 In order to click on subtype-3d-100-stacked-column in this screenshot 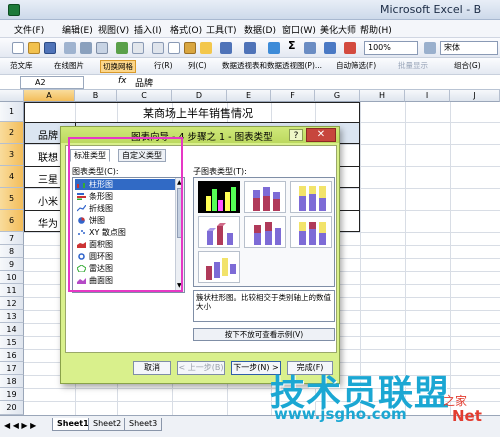, I will do `click(311, 232)`.